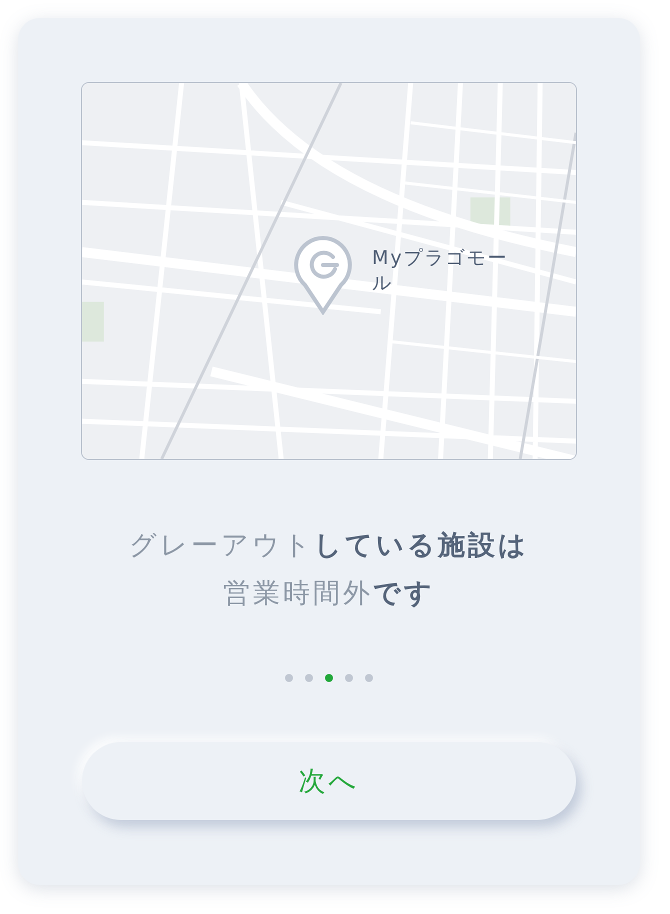 This screenshot has height=914, width=670. I want to click on pin-label: Myプラゴモール, so click(441, 271).